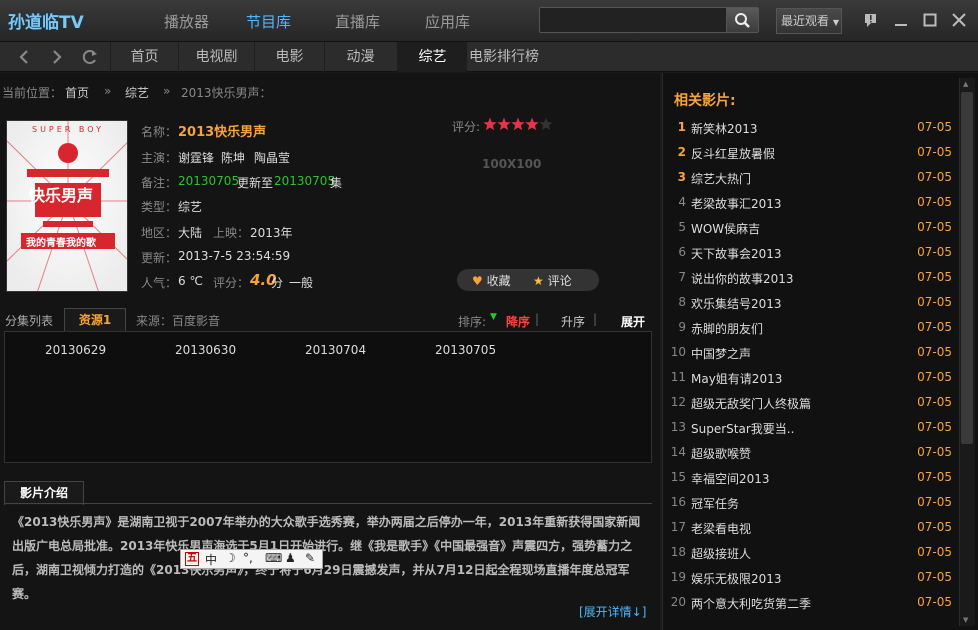  I want to click on recent-watched-dropdown: 最近观看 ▼, so click(809, 21).